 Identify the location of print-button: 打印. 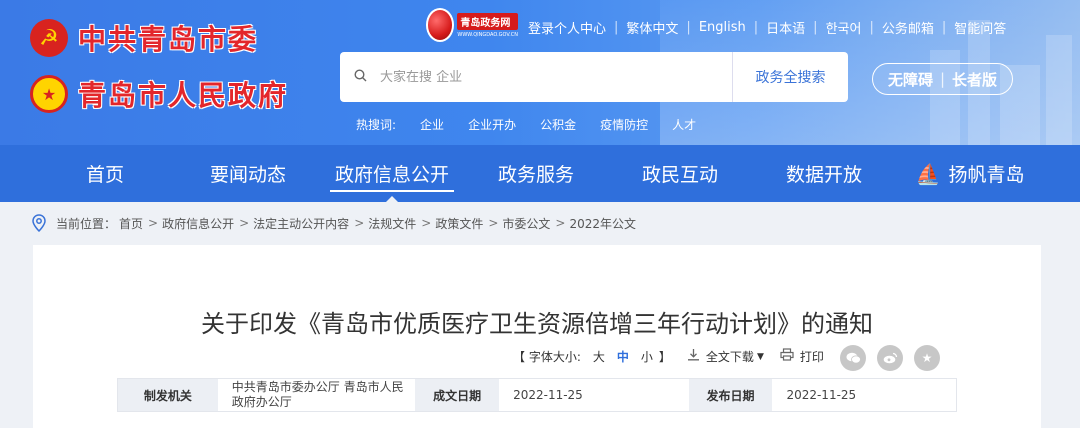
(802, 356).